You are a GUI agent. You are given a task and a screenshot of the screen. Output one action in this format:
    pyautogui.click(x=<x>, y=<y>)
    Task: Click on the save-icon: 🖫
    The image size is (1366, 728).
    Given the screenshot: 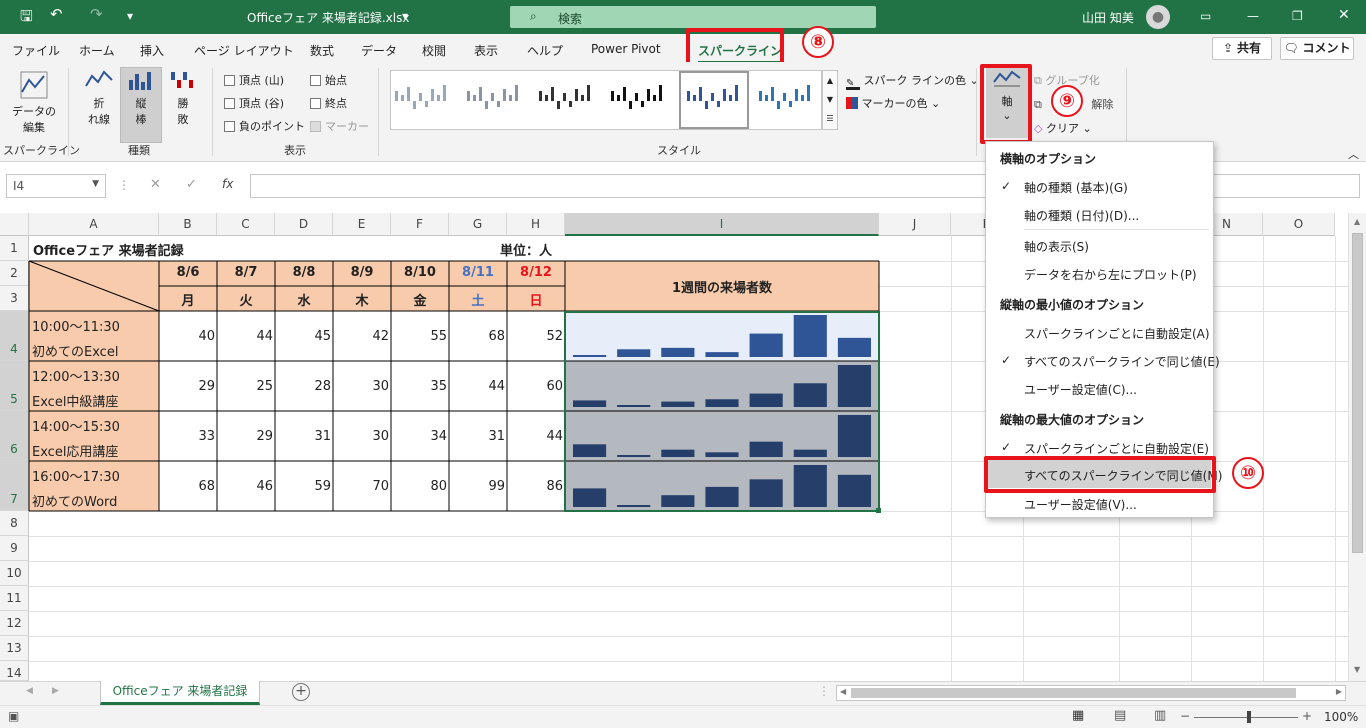 What is the action you would take?
    pyautogui.click(x=26, y=18)
    